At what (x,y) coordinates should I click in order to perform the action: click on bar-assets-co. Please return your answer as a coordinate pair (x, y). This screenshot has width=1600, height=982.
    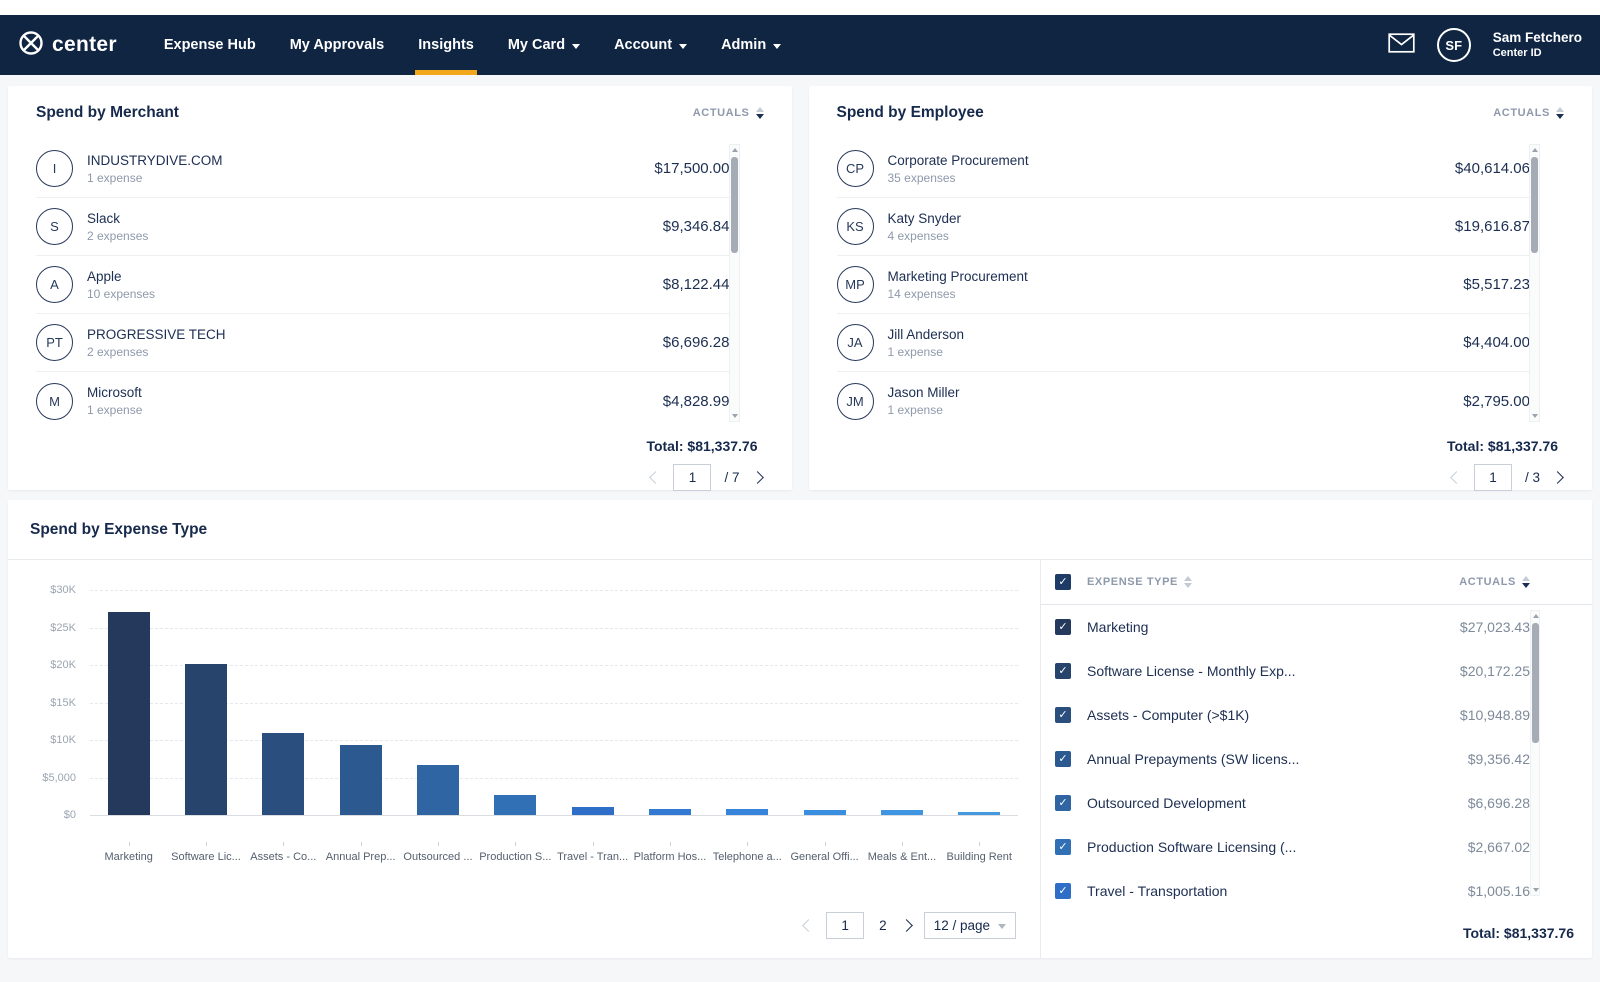
    Looking at the image, I should click on (283, 774).